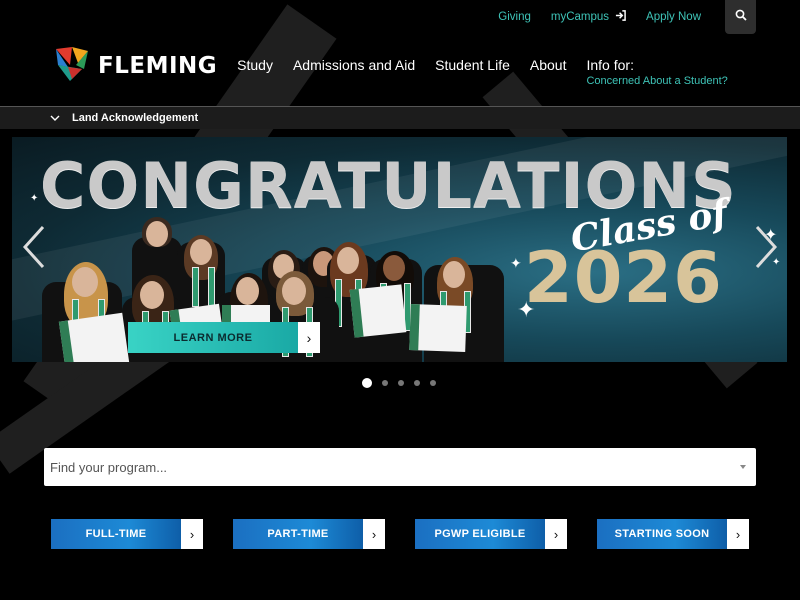 This screenshot has height=600, width=800. Describe the element at coordinates (514, 17) in the screenshot. I see `giving-link: Giving` at that location.